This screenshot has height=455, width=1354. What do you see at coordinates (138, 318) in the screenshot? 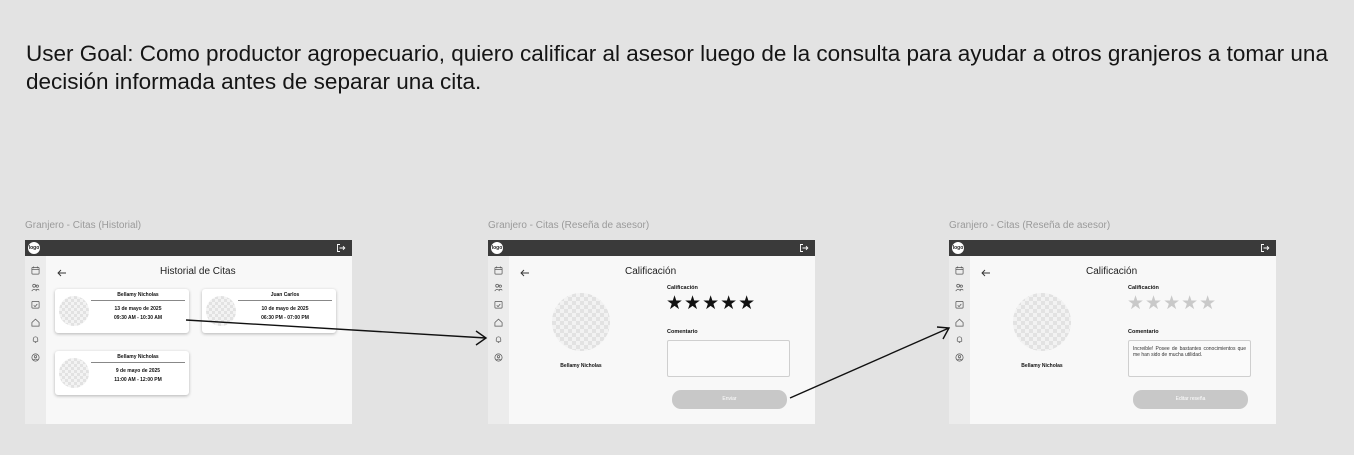
I see `card-time: 09:30 AM - 10:30 AM` at bounding box center [138, 318].